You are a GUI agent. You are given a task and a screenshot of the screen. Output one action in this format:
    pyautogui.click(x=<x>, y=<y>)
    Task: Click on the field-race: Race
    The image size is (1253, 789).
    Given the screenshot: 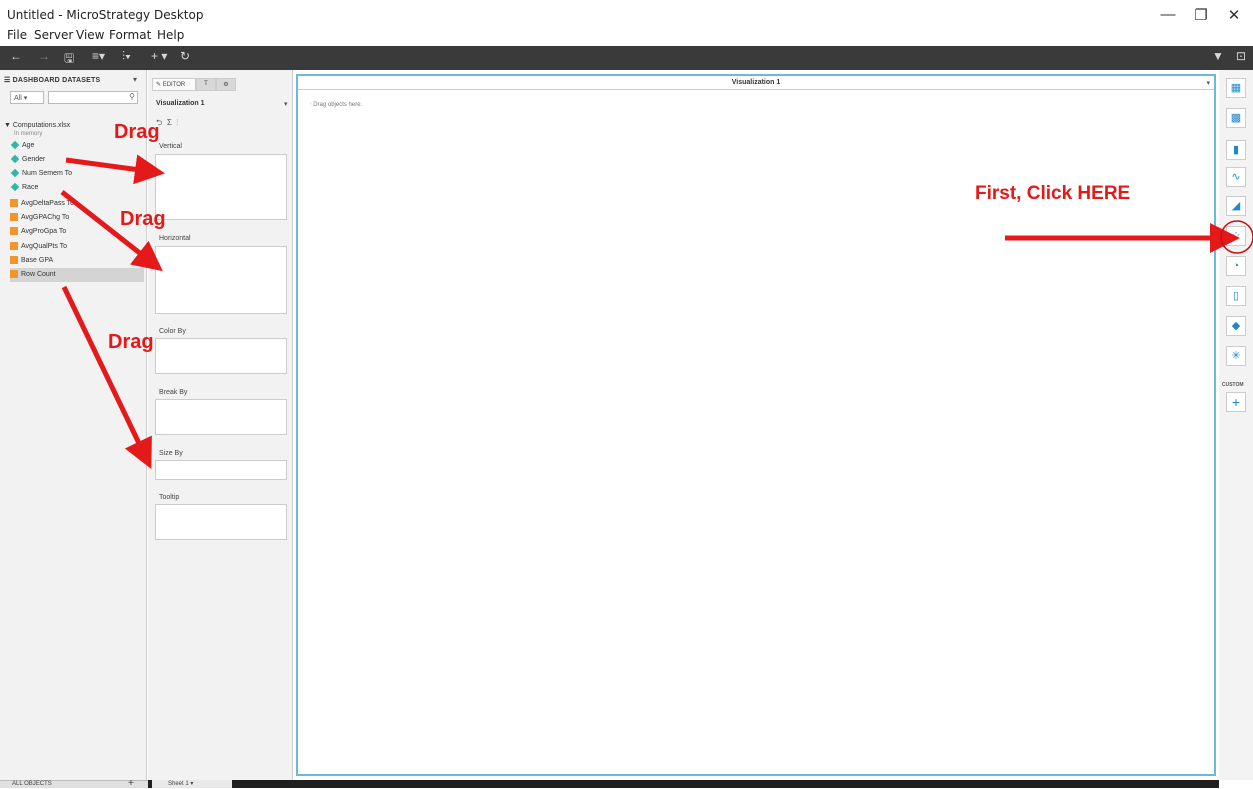 What is the action you would take?
    pyautogui.click(x=77, y=189)
    